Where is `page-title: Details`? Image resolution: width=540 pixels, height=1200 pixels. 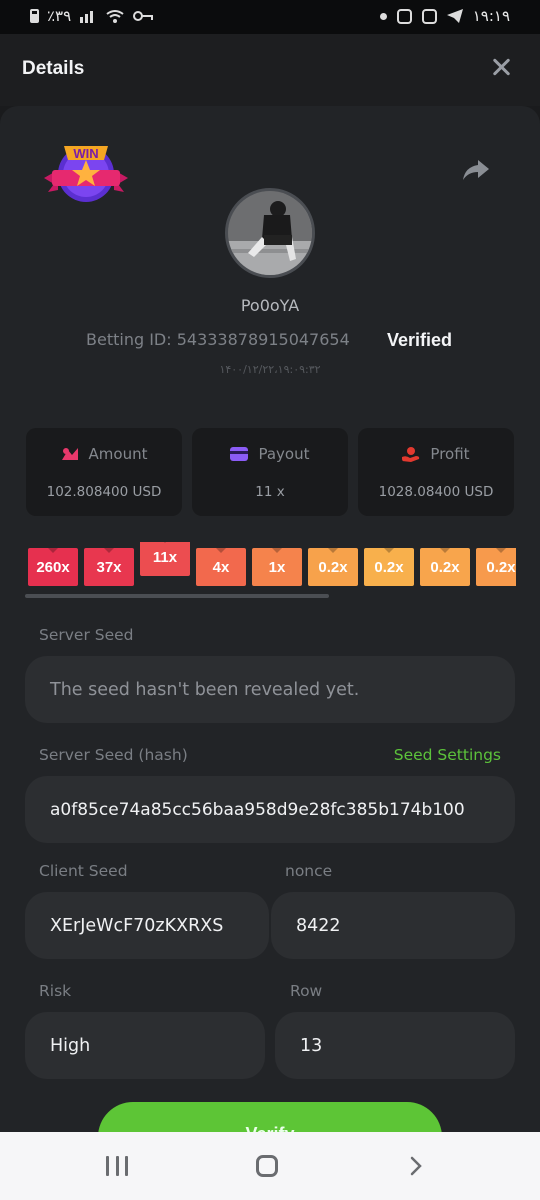
page-title: Details is located at coordinates (53, 68).